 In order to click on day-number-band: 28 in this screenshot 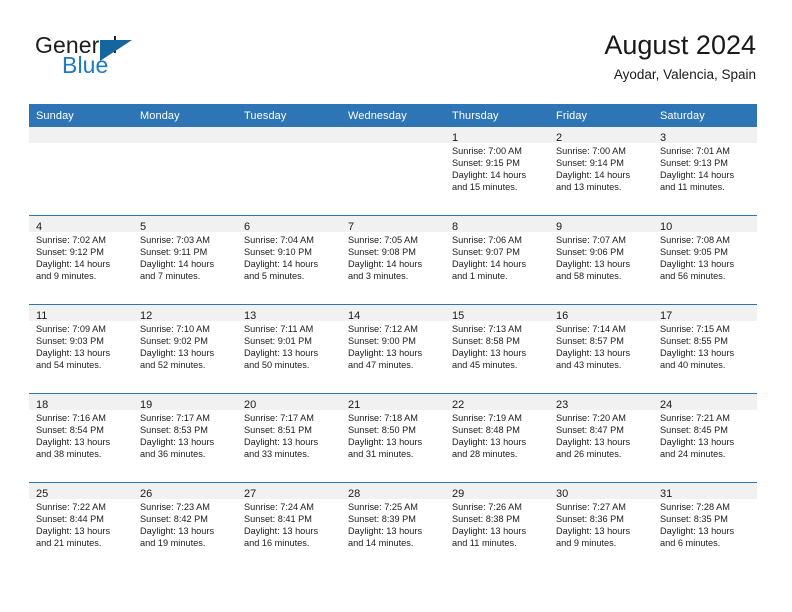, I will do `click(393, 491)`.